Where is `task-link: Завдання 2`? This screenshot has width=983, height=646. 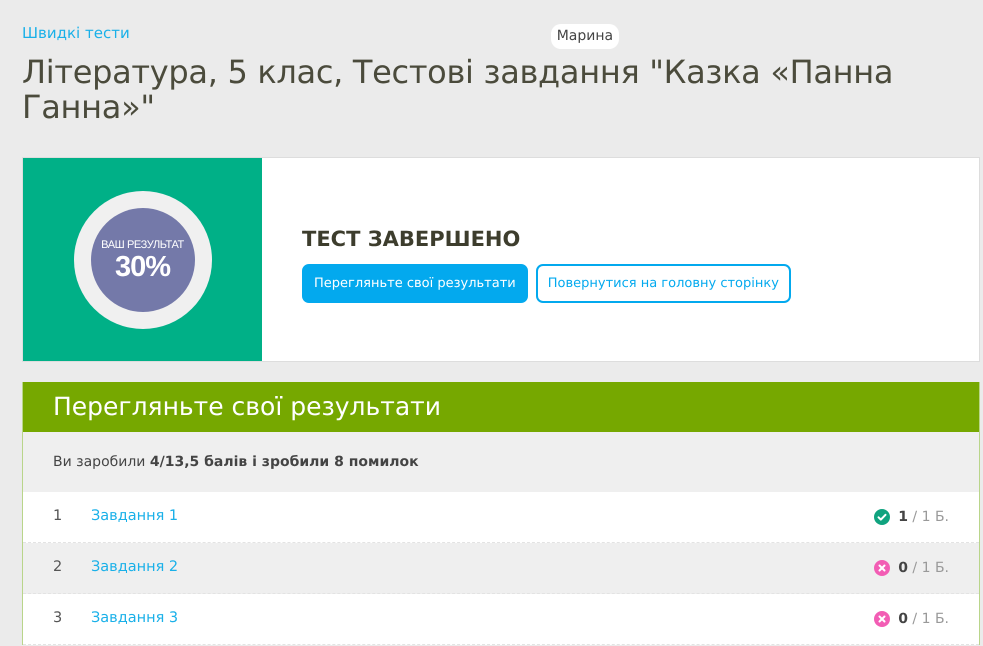
task-link: Завдання 2 is located at coordinates (134, 568).